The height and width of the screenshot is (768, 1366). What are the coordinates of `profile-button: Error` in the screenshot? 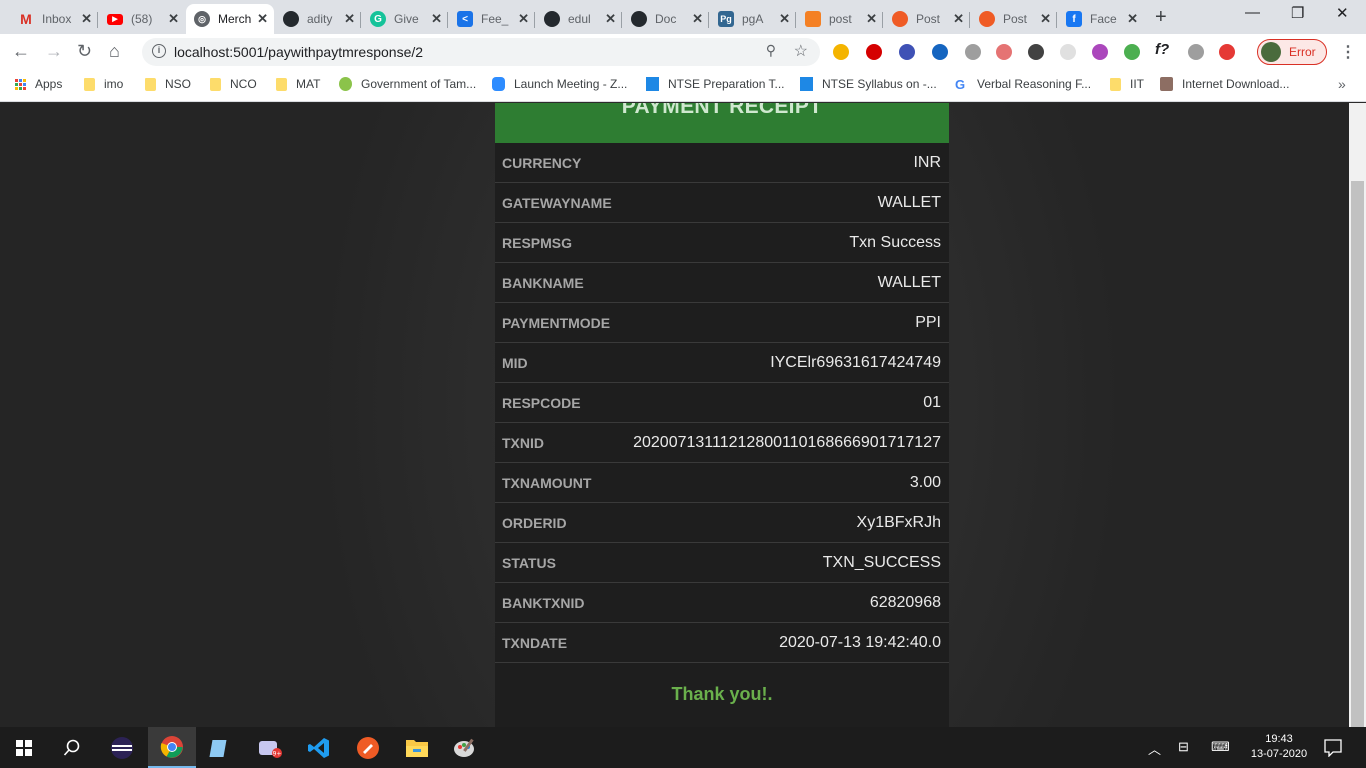 It's located at (1292, 52).